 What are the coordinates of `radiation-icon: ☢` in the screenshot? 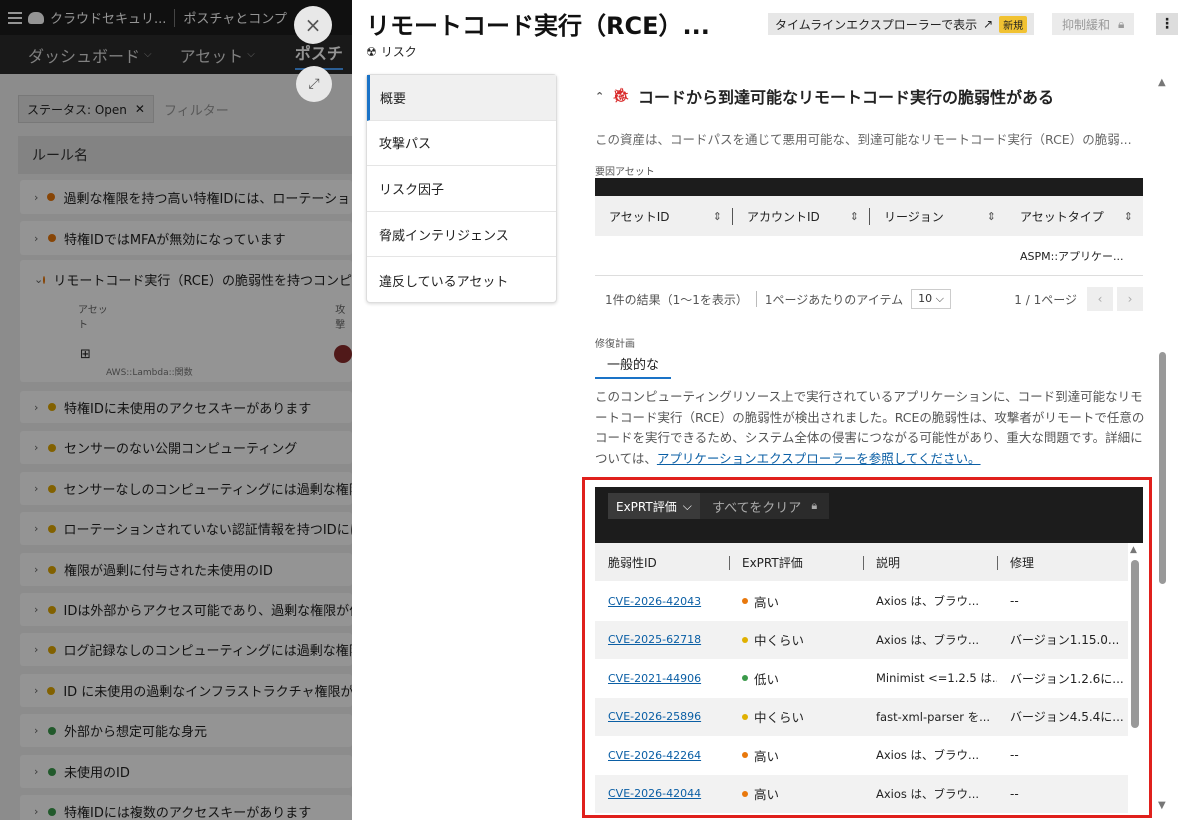 It's located at (371, 51).